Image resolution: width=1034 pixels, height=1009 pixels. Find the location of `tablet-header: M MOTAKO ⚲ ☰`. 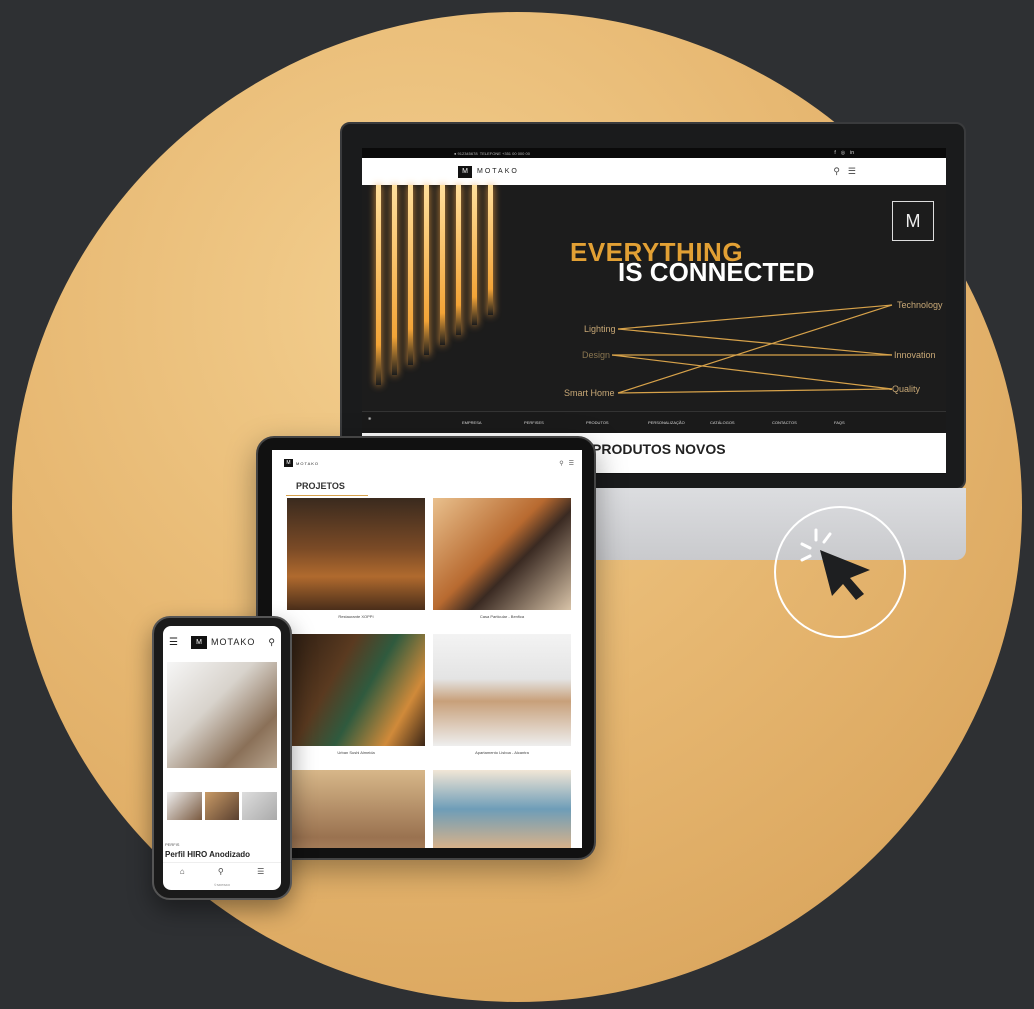

tablet-header: M MOTAKO ⚲ ☰ is located at coordinates (427, 463).